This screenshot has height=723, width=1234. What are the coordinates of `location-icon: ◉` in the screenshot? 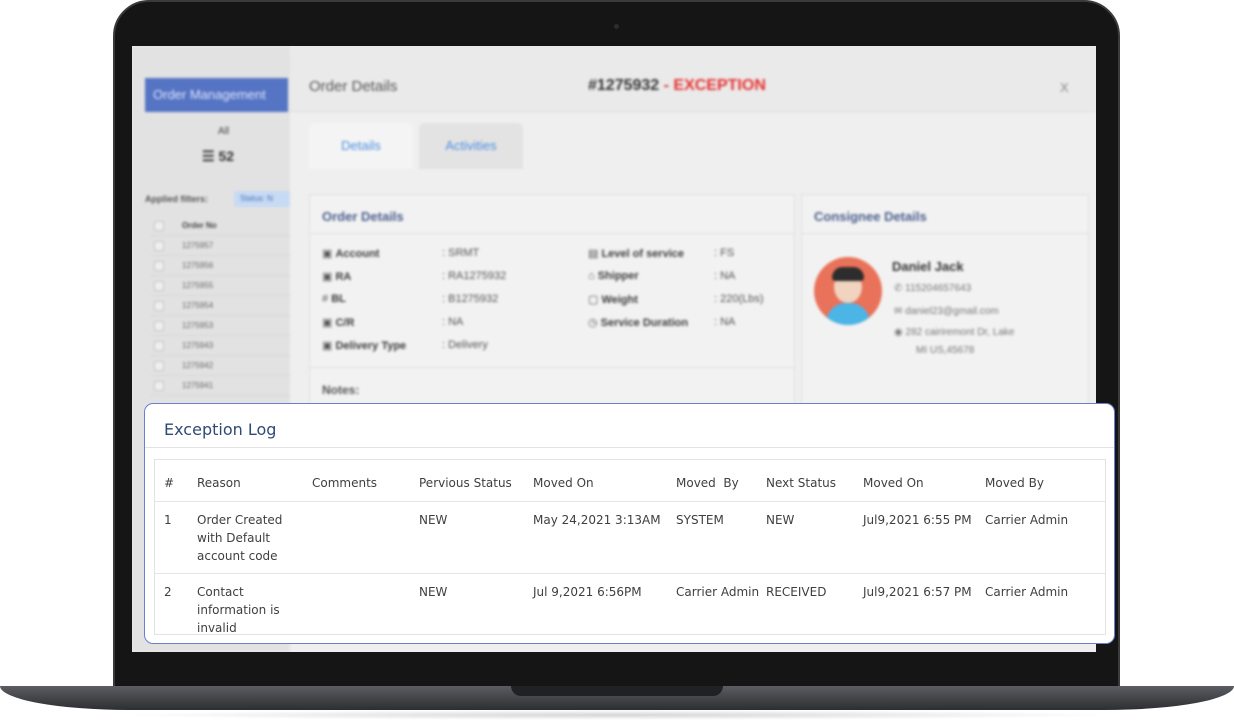 It's located at (900, 332).